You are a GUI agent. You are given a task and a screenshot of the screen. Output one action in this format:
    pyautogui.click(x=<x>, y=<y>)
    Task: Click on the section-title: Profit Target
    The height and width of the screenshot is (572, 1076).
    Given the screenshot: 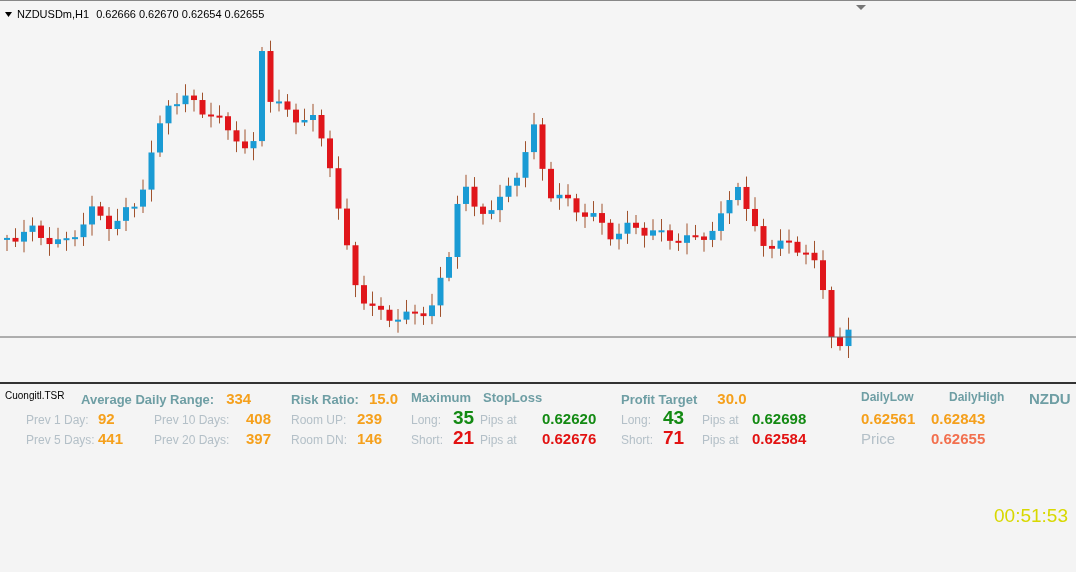 What is the action you would take?
    pyautogui.click(x=659, y=400)
    